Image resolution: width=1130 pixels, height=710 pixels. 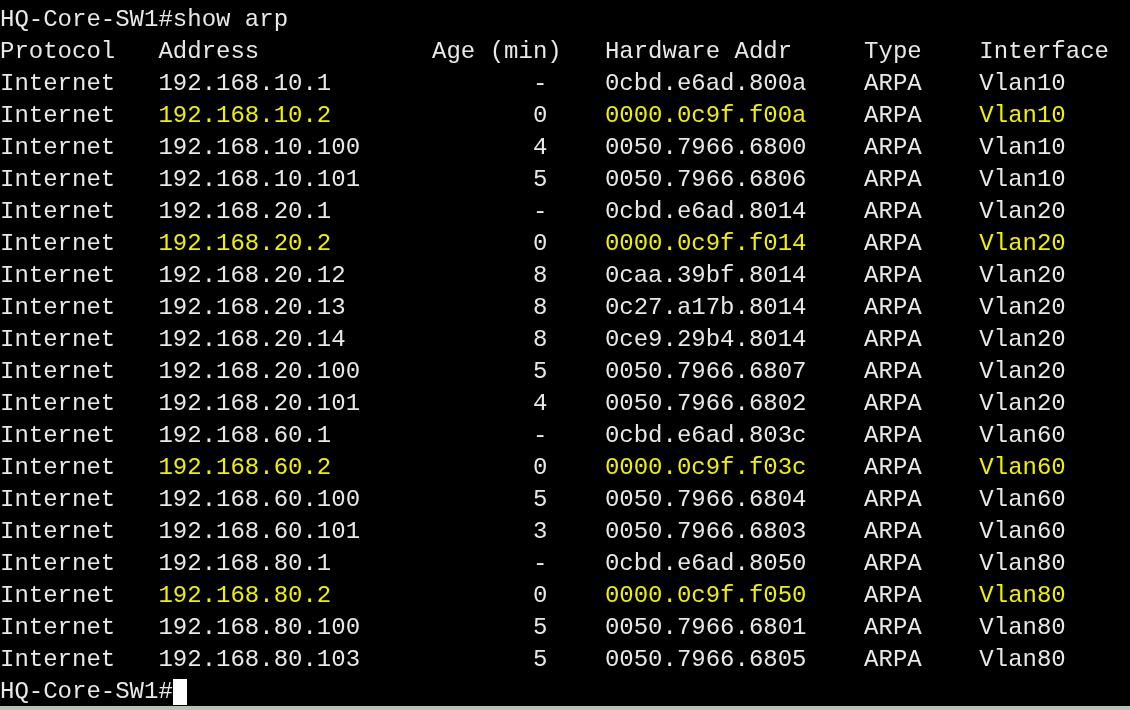 What do you see at coordinates (706, 660) in the screenshot?
I see `table-cell-text: 0050.7966.6805` at bounding box center [706, 660].